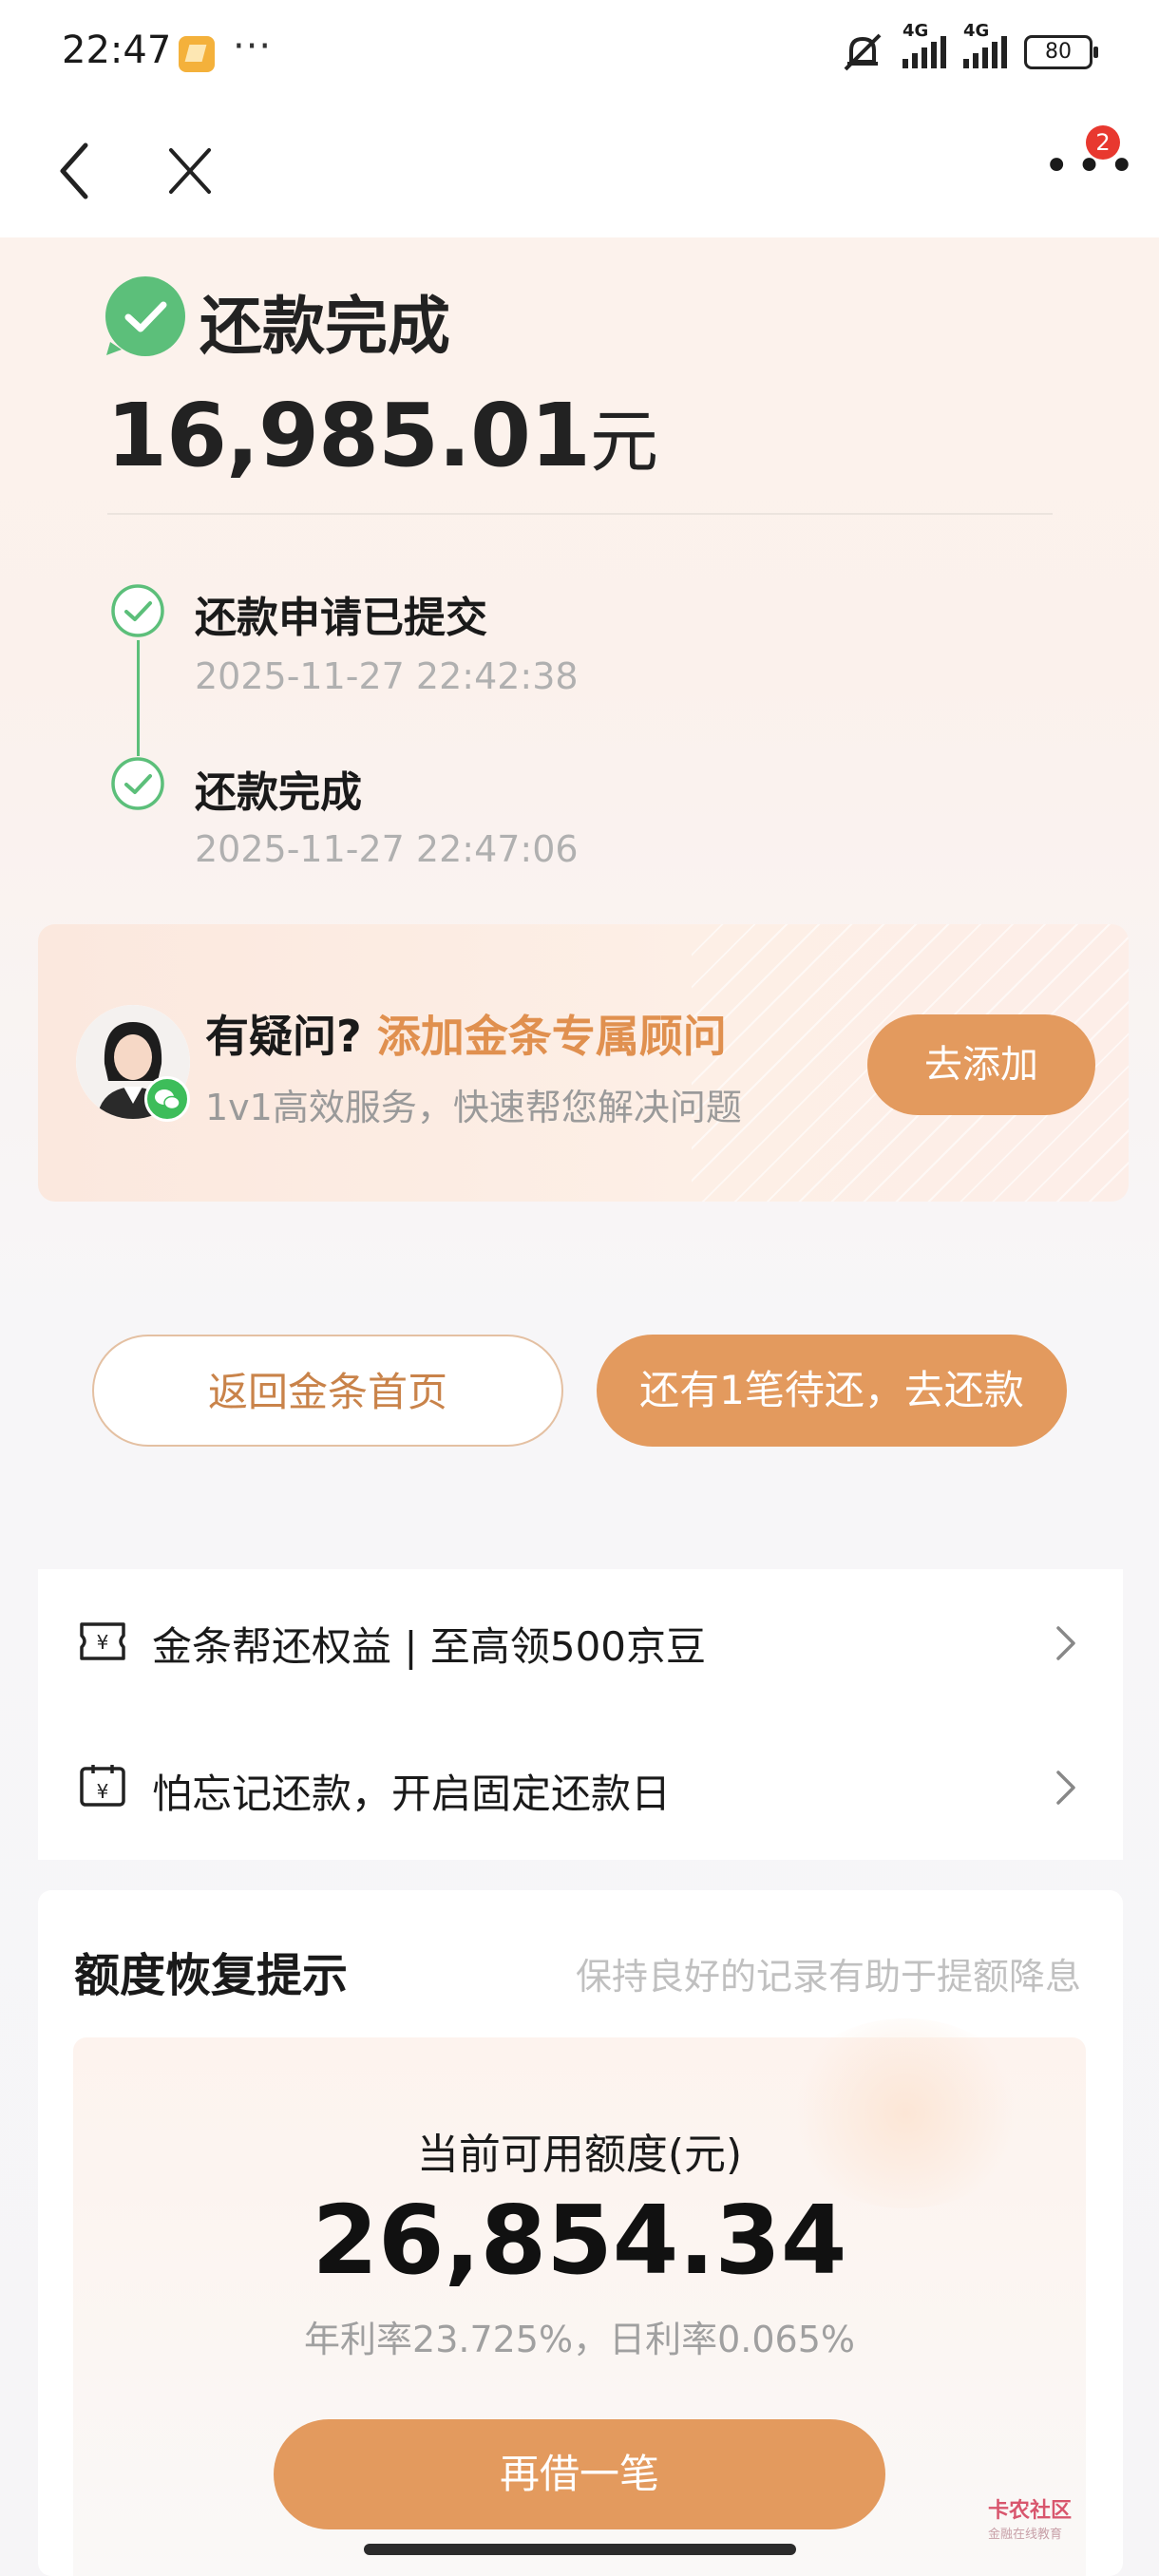  I want to click on home-indicator, so click(580, 2549).